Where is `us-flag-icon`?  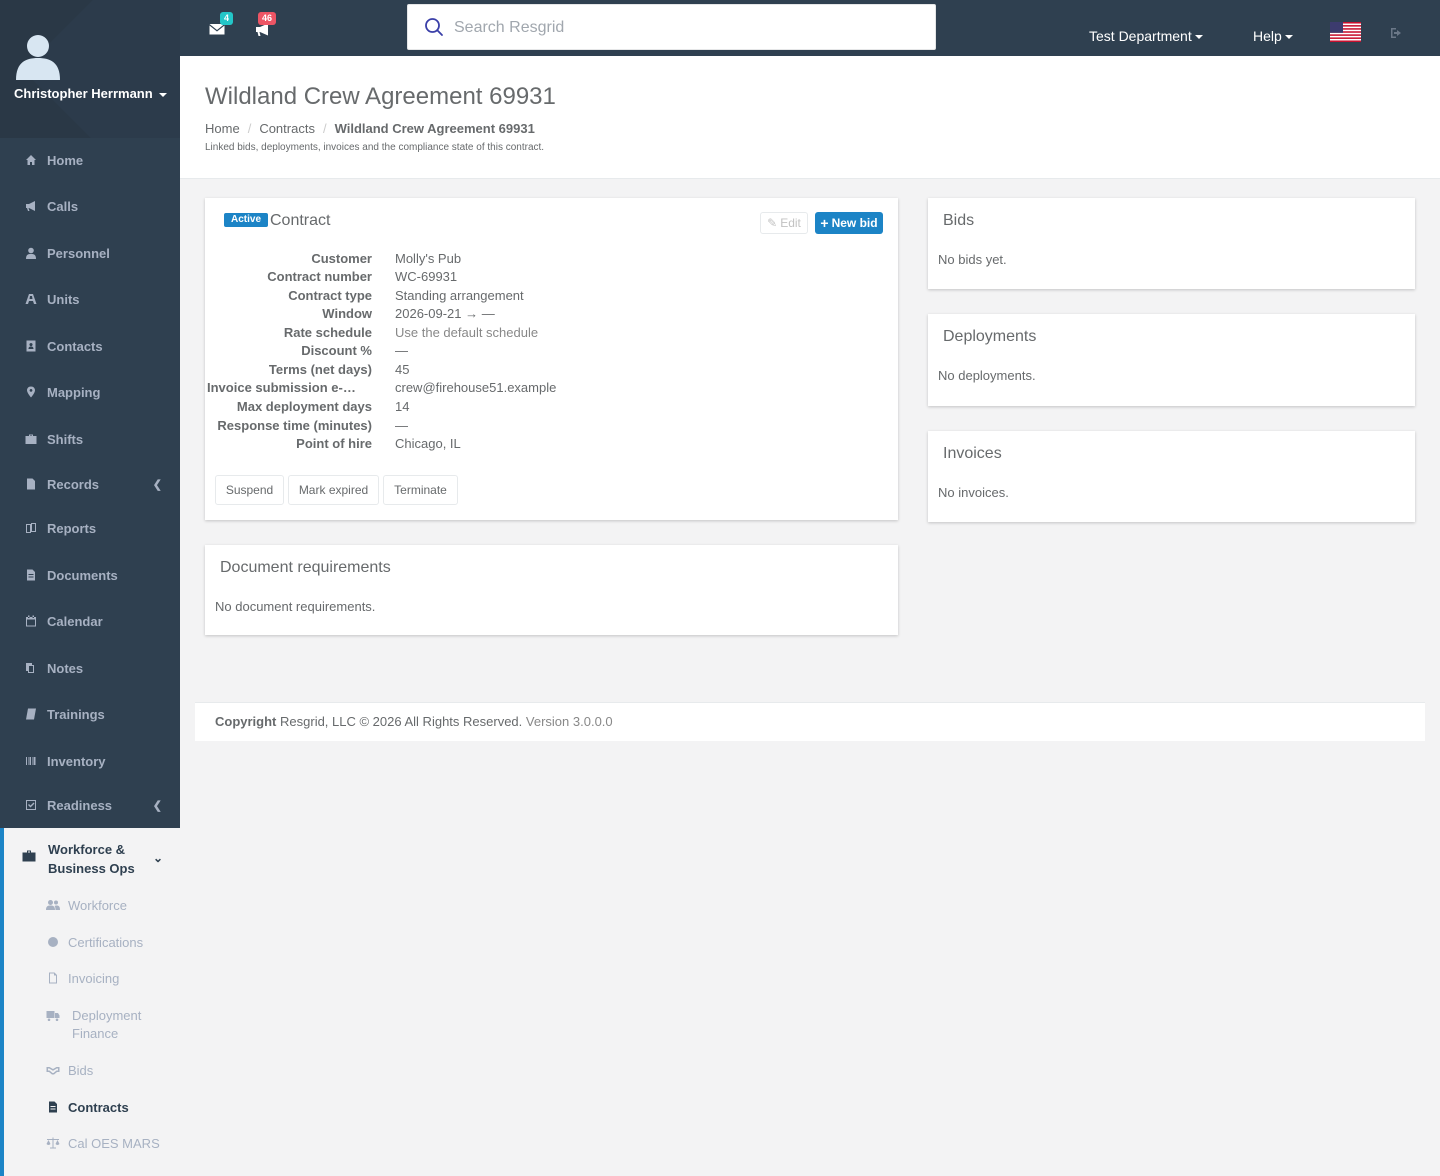 us-flag-icon is located at coordinates (1345, 32).